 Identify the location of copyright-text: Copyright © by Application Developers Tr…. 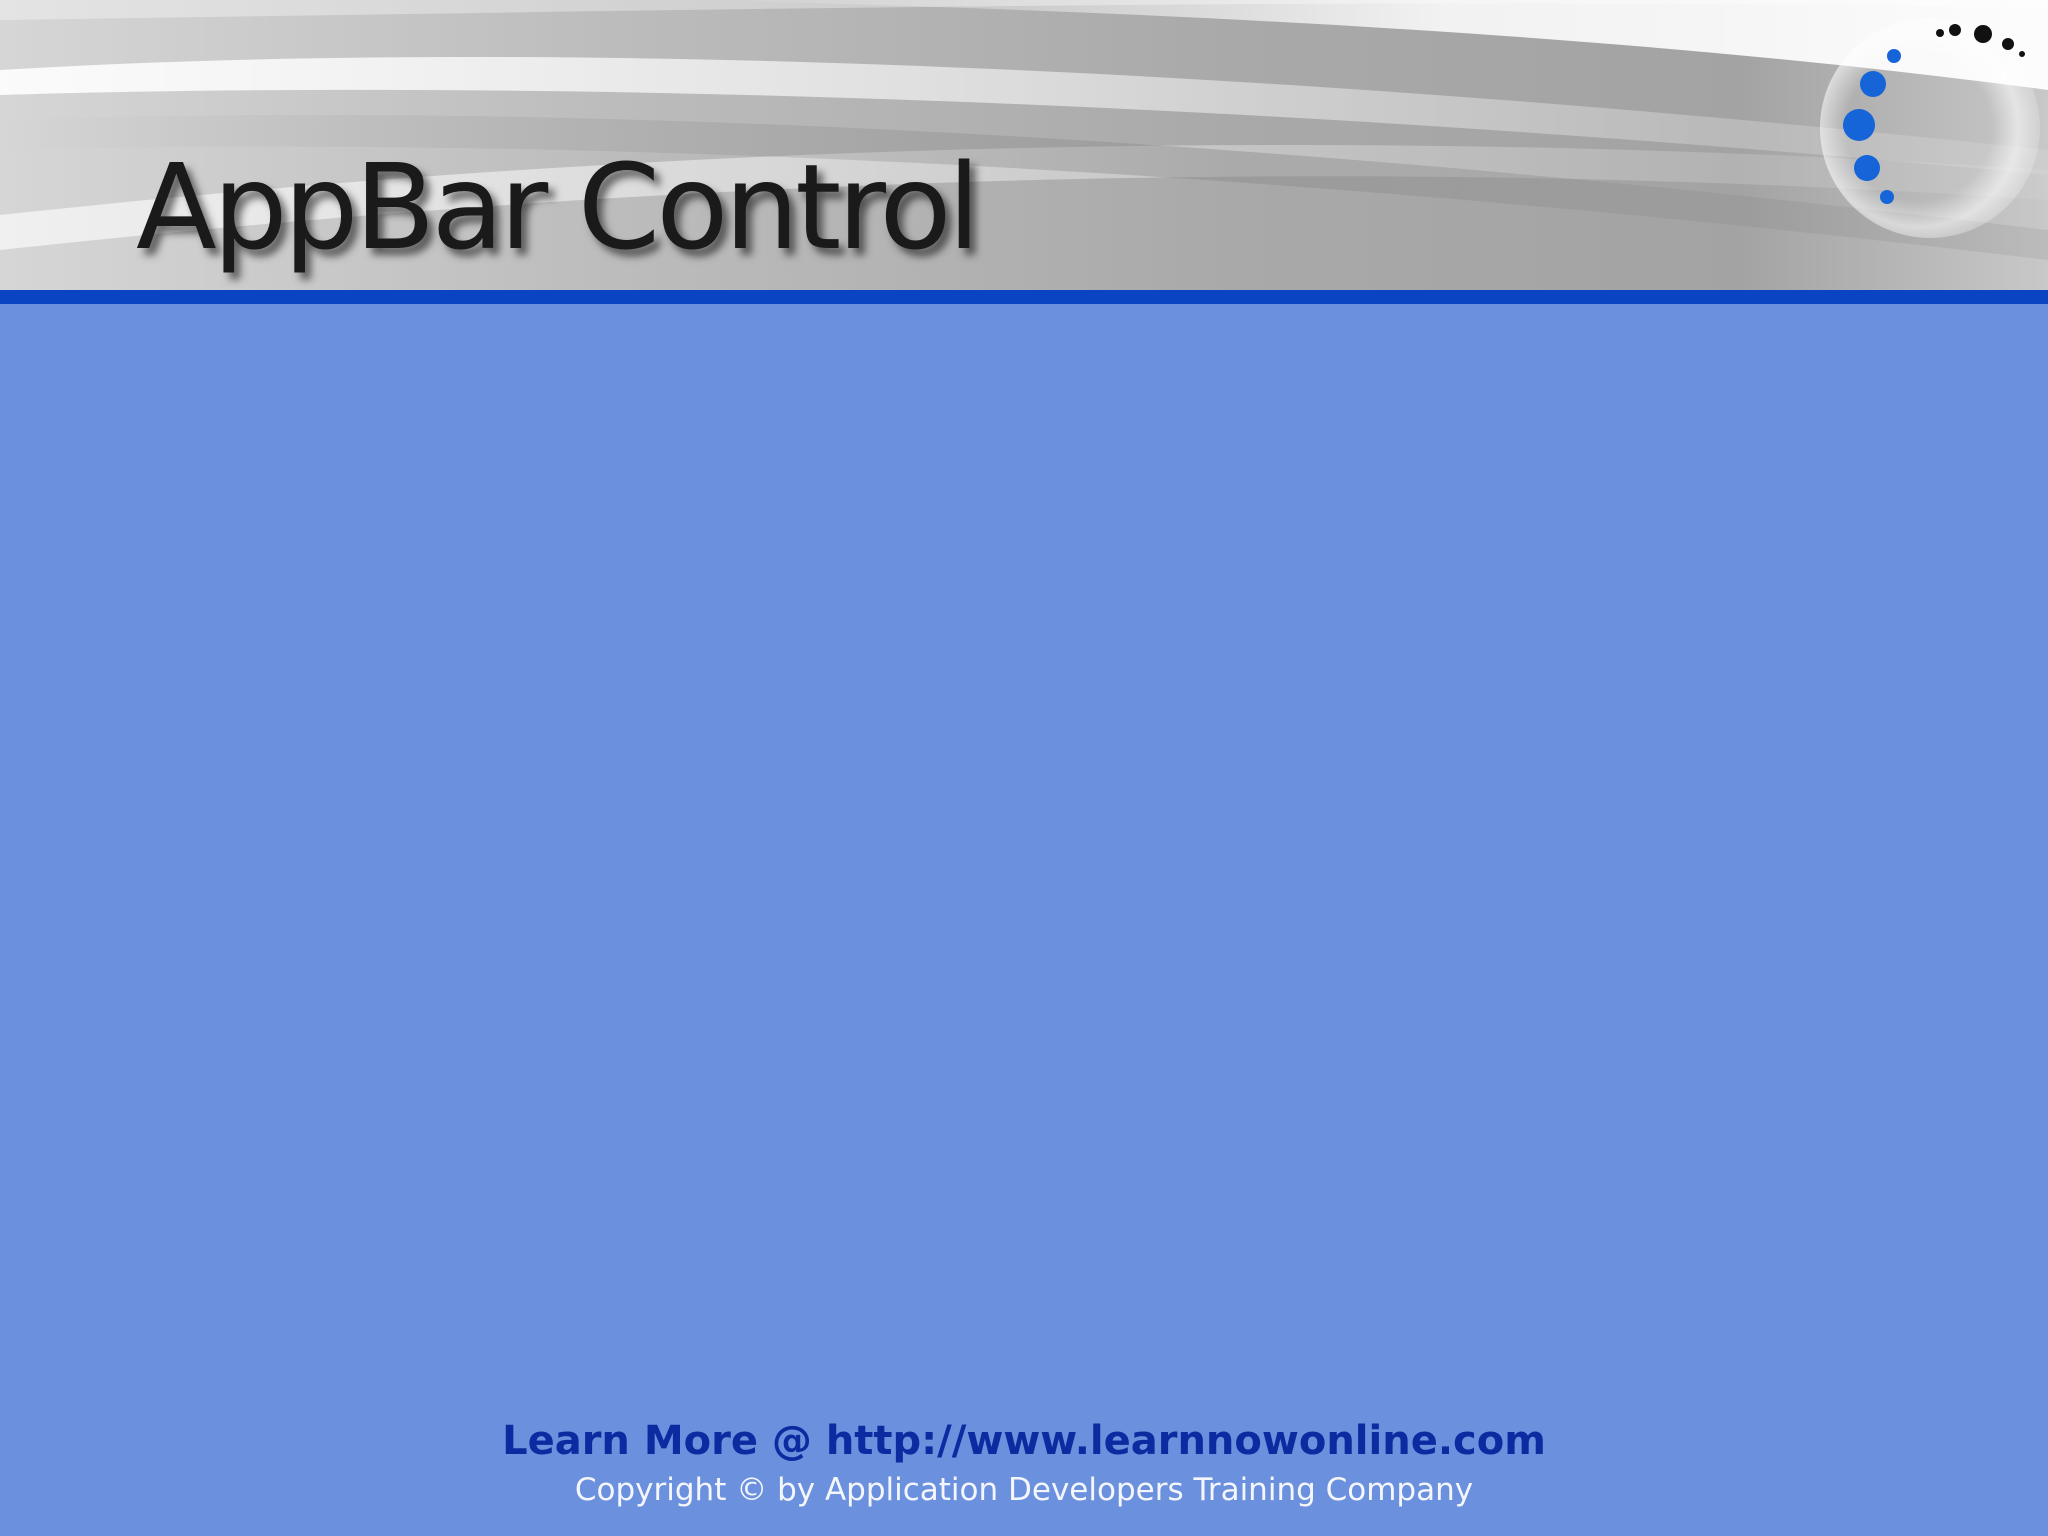
(1024, 1490).